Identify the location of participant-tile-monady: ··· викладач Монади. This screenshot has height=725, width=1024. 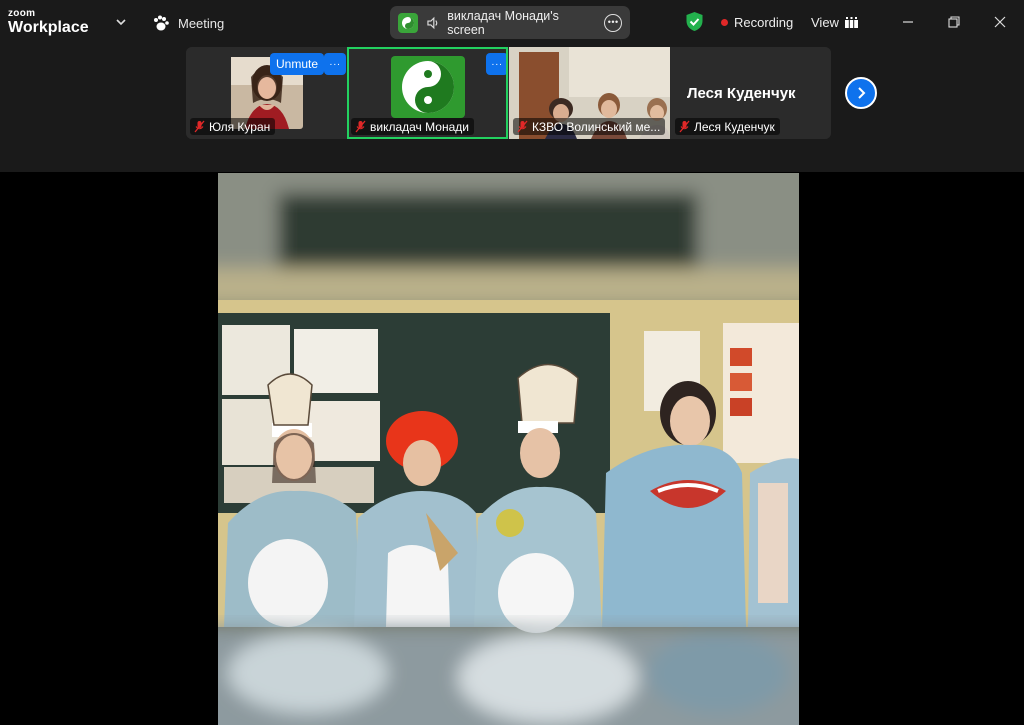
(427, 93).